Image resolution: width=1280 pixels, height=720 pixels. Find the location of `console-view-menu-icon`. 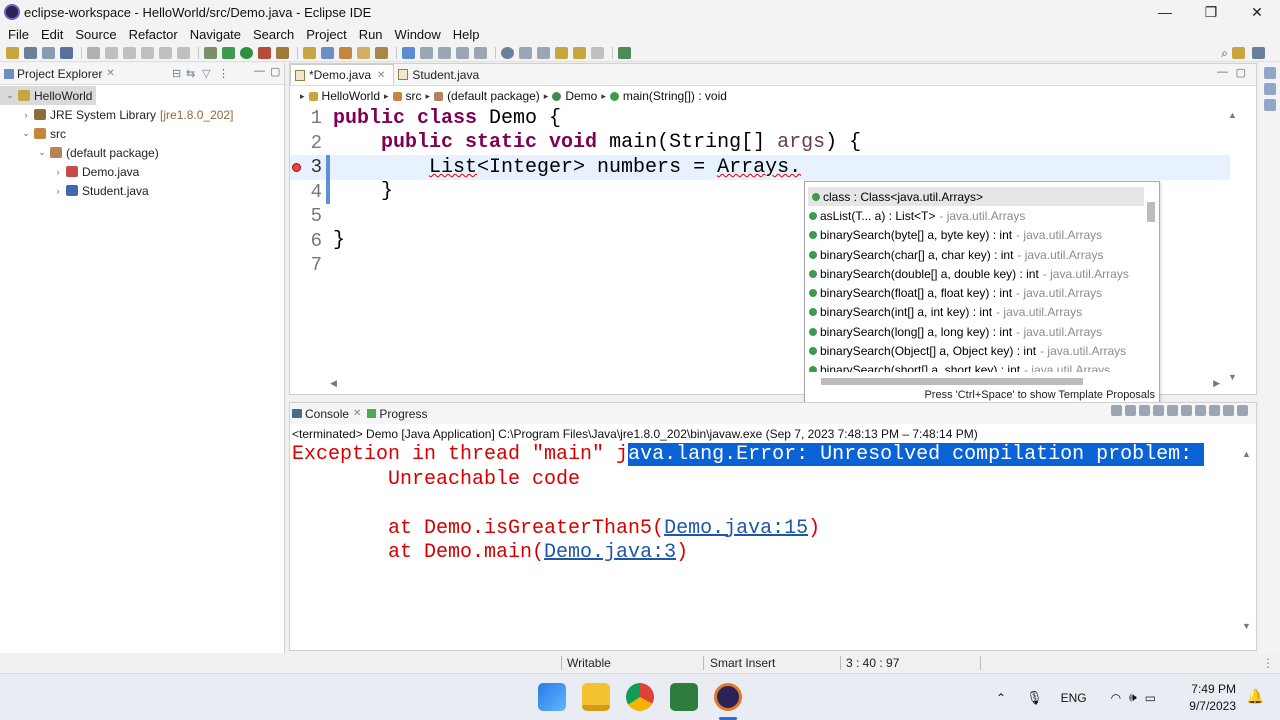

console-view-menu-icon is located at coordinates (1242, 410).